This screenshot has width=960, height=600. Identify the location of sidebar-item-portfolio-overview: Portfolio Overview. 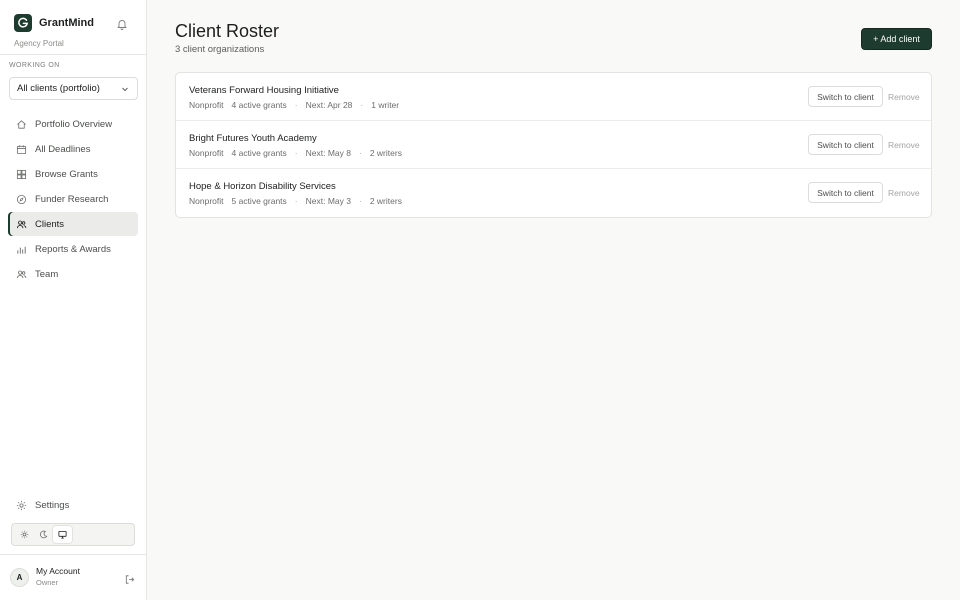
(73, 124).